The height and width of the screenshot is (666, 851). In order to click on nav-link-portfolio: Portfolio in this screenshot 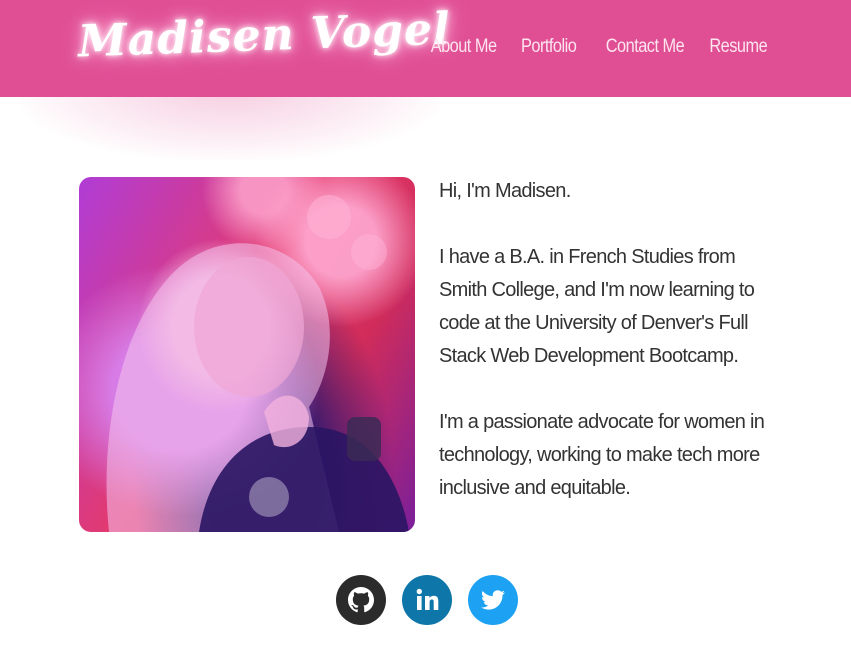, I will do `click(549, 47)`.